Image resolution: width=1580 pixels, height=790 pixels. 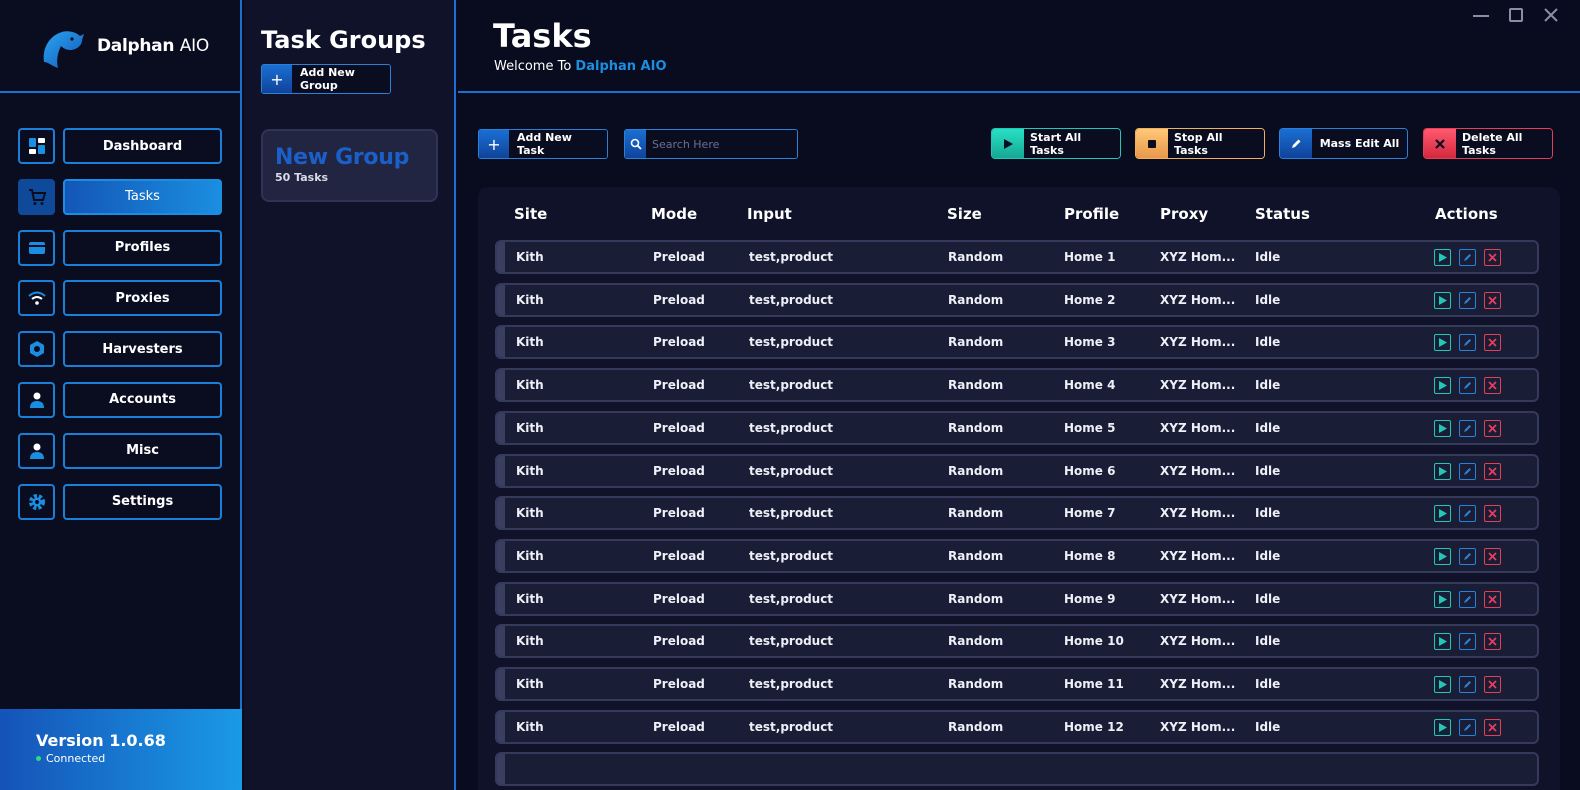 What do you see at coordinates (1481, 16) in the screenshot?
I see `minimize-icon` at bounding box center [1481, 16].